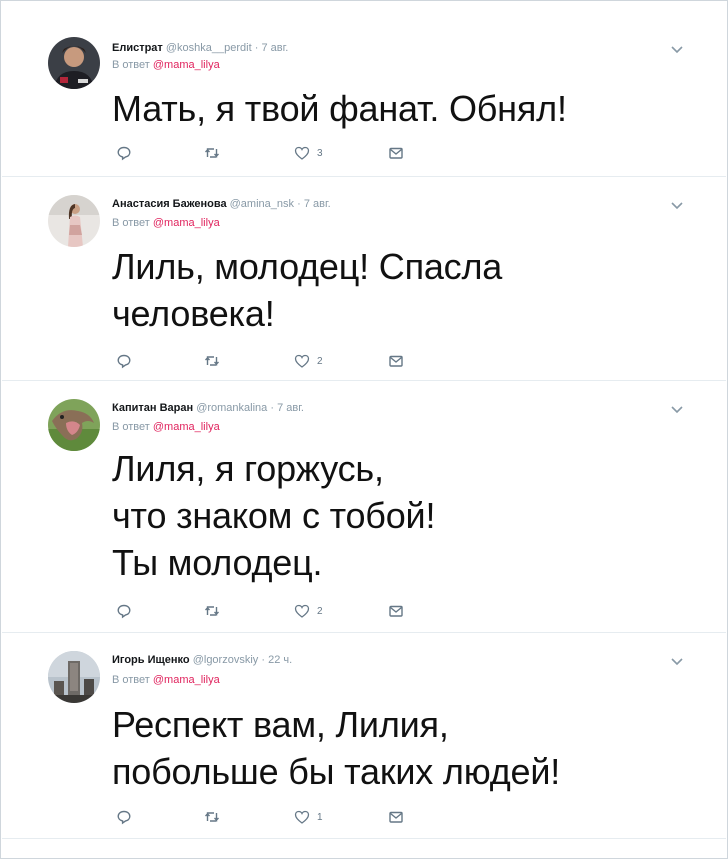  What do you see at coordinates (262, 204) in the screenshot?
I see `author-handle: @amina_nsk` at bounding box center [262, 204].